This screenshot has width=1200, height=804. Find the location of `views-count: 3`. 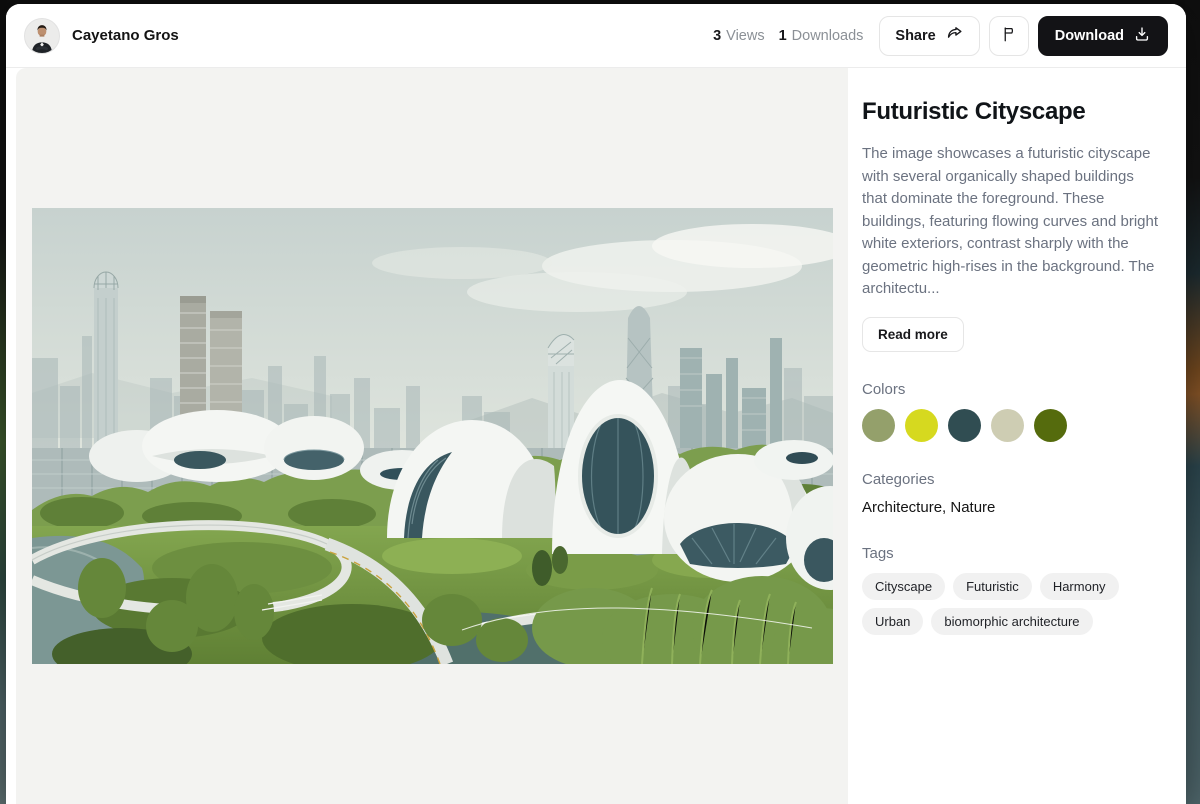

views-count: 3 is located at coordinates (717, 35).